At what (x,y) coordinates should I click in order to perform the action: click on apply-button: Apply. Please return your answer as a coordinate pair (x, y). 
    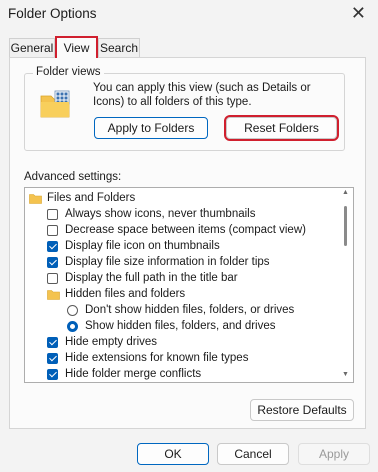
    Looking at the image, I should click on (334, 454).